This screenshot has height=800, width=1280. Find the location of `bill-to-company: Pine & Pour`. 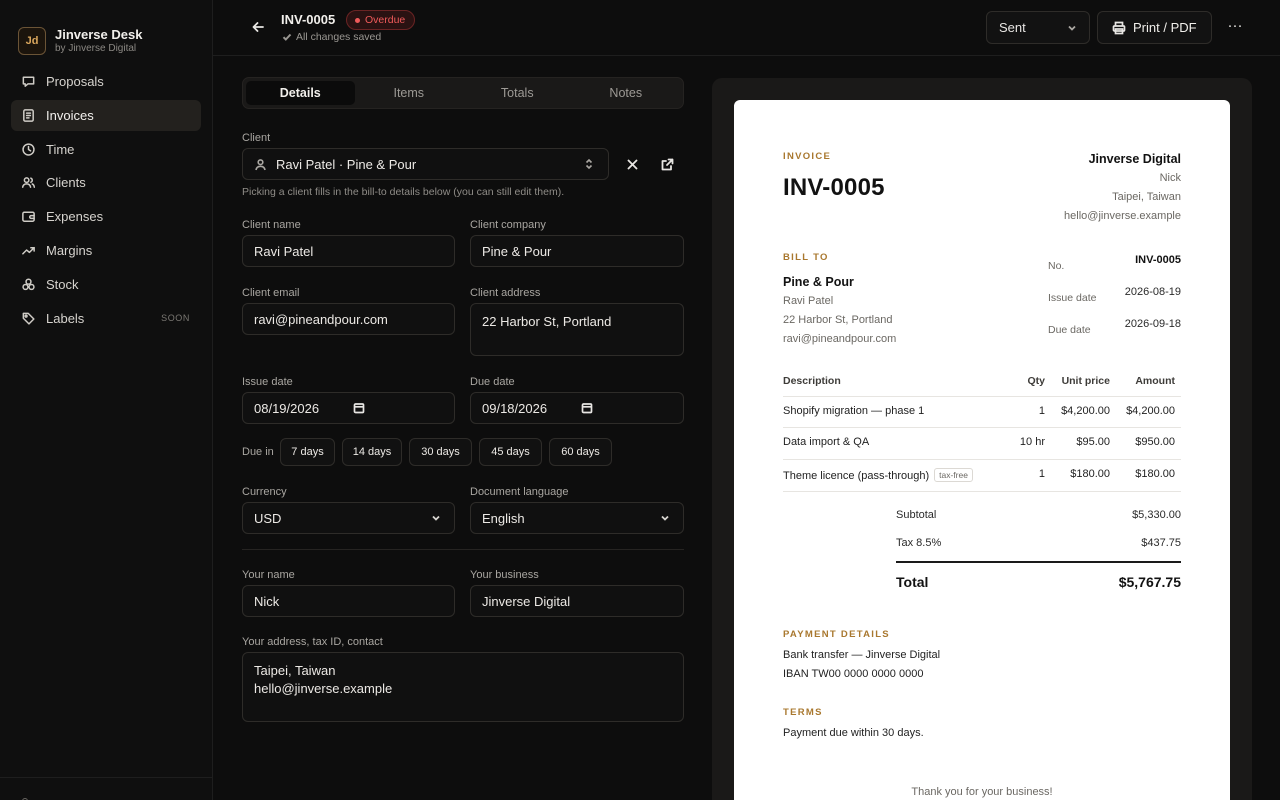

bill-to-company: Pine & Pour is located at coordinates (818, 282).